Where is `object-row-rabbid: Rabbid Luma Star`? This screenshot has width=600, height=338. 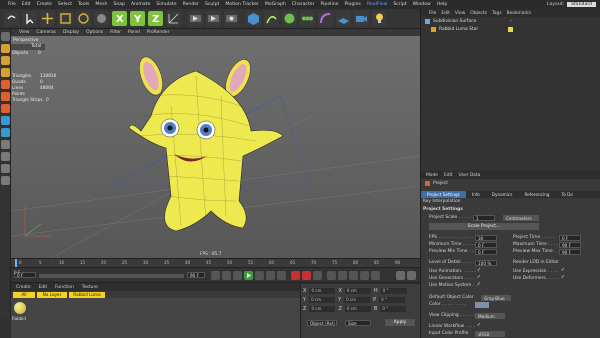 object-row-rabbid: Rabbid Luma Star is located at coordinates (510, 29).